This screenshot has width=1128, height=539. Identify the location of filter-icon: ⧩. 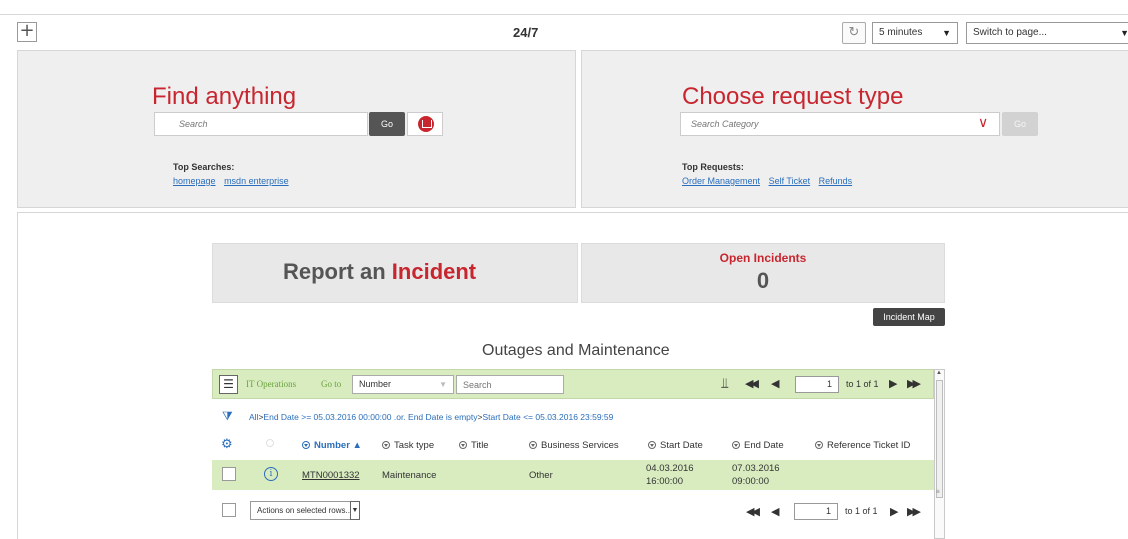
(228, 416).